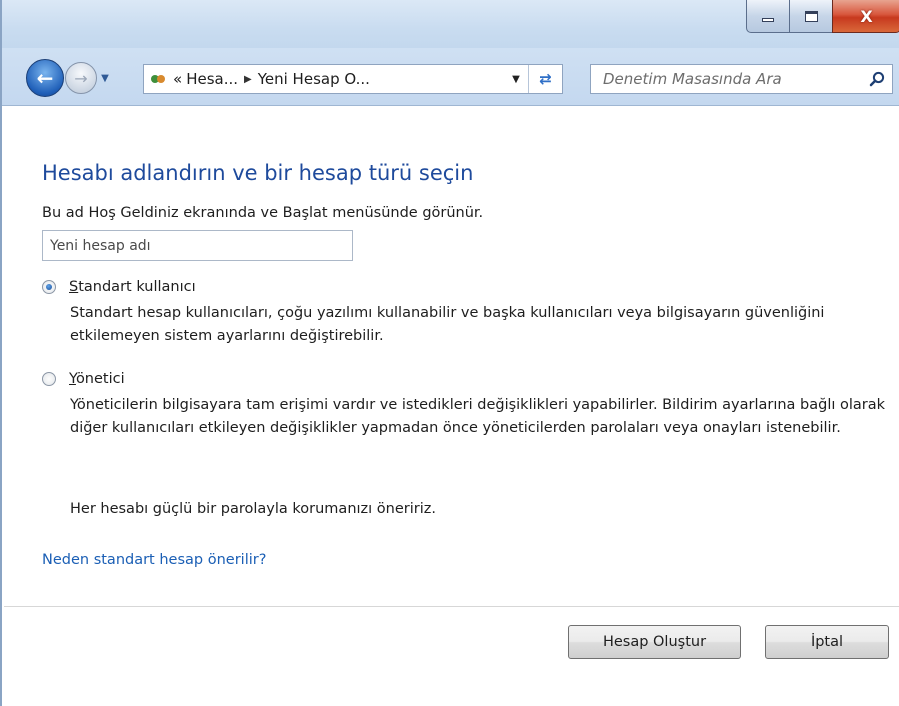 The image size is (899, 706). What do you see at coordinates (158, 79) in the screenshot?
I see `user-accounts-icon` at bounding box center [158, 79].